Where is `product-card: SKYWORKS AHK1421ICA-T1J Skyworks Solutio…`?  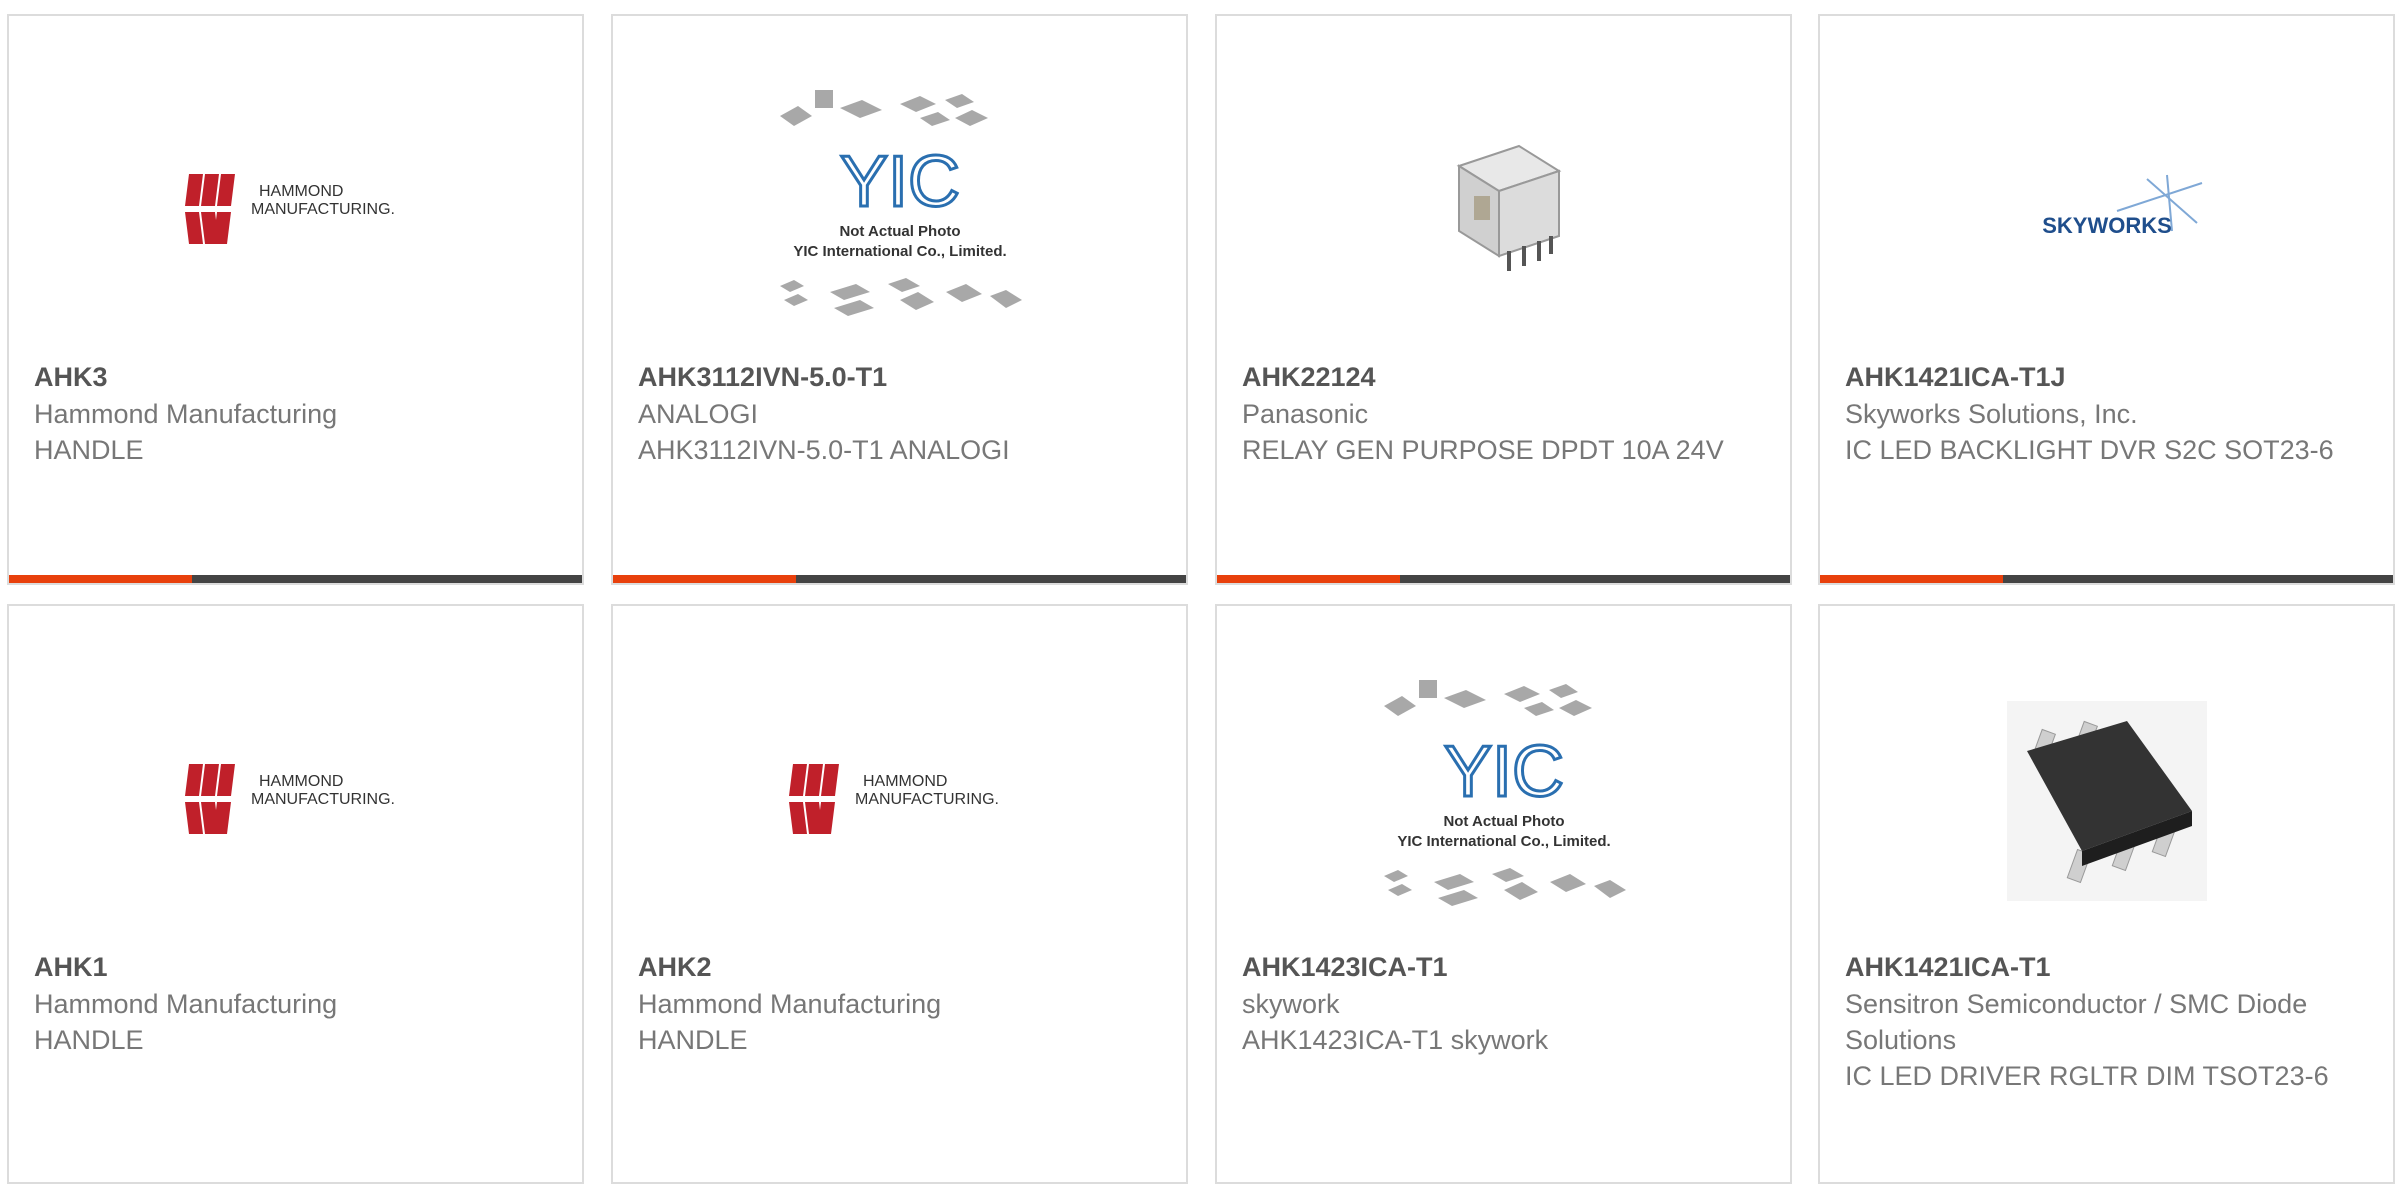 product-card: SKYWORKS AHK1421ICA-T1J Skyworks Solutio… is located at coordinates (2106, 299).